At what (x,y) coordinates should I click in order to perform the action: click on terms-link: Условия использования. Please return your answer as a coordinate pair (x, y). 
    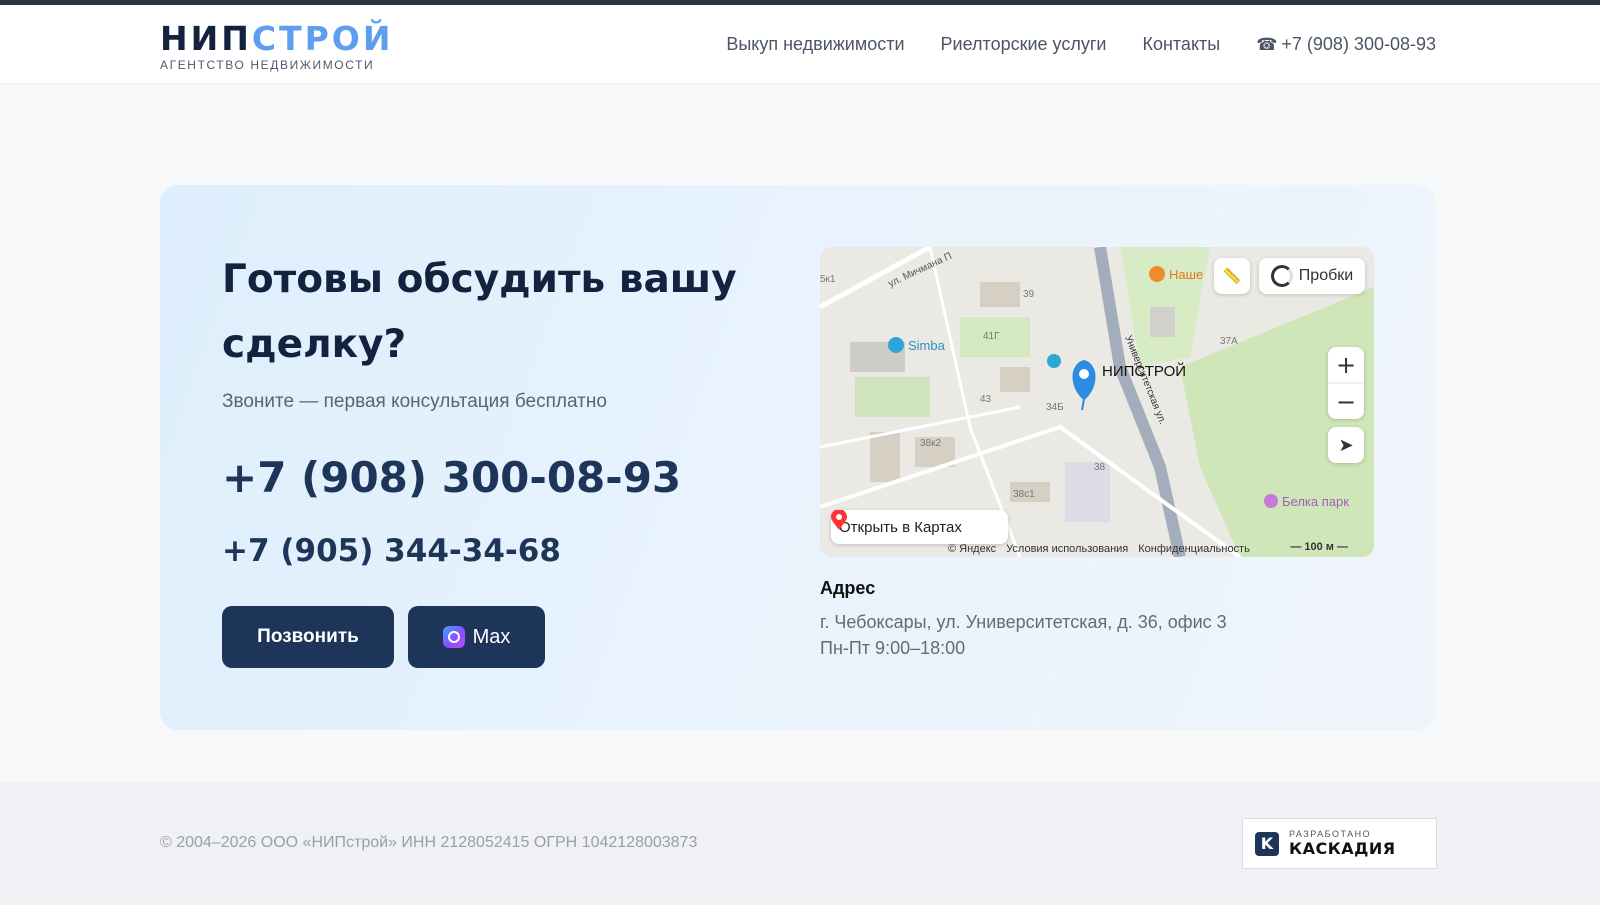
    Looking at the image, I should click on (1067, 549).